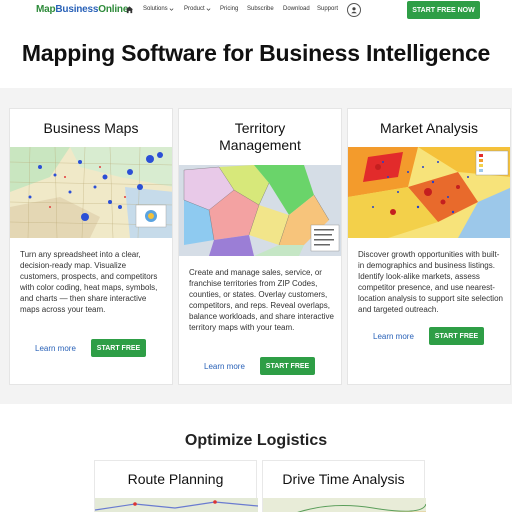 The width and height of the screenshot is (512, 512). Describe the element at coordinates (345, 505) in the screenshot. I see `drive-time-map-image` at that location.